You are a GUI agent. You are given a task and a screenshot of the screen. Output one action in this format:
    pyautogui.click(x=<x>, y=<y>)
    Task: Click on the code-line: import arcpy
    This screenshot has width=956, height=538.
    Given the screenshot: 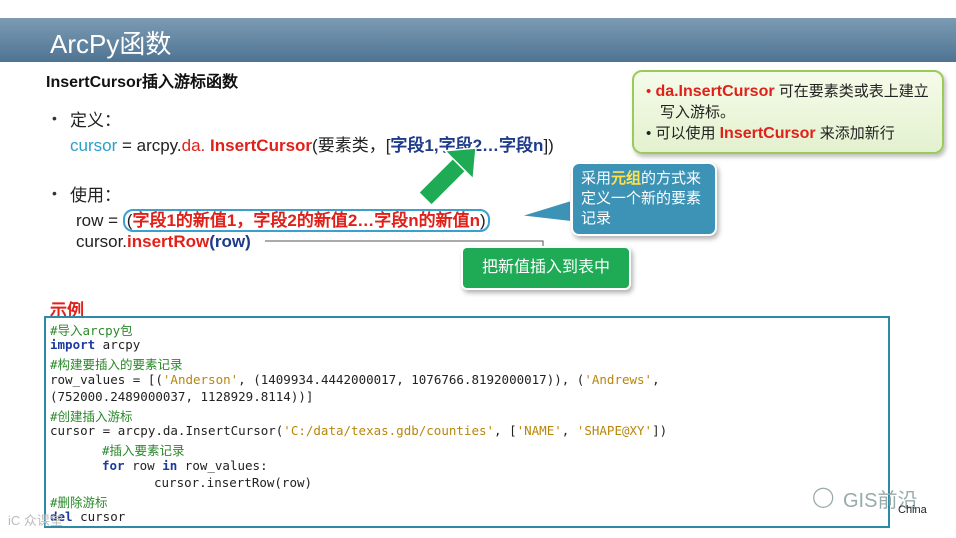 What is the action you would take?
    pyautogui.click(x=95, y=345)
    